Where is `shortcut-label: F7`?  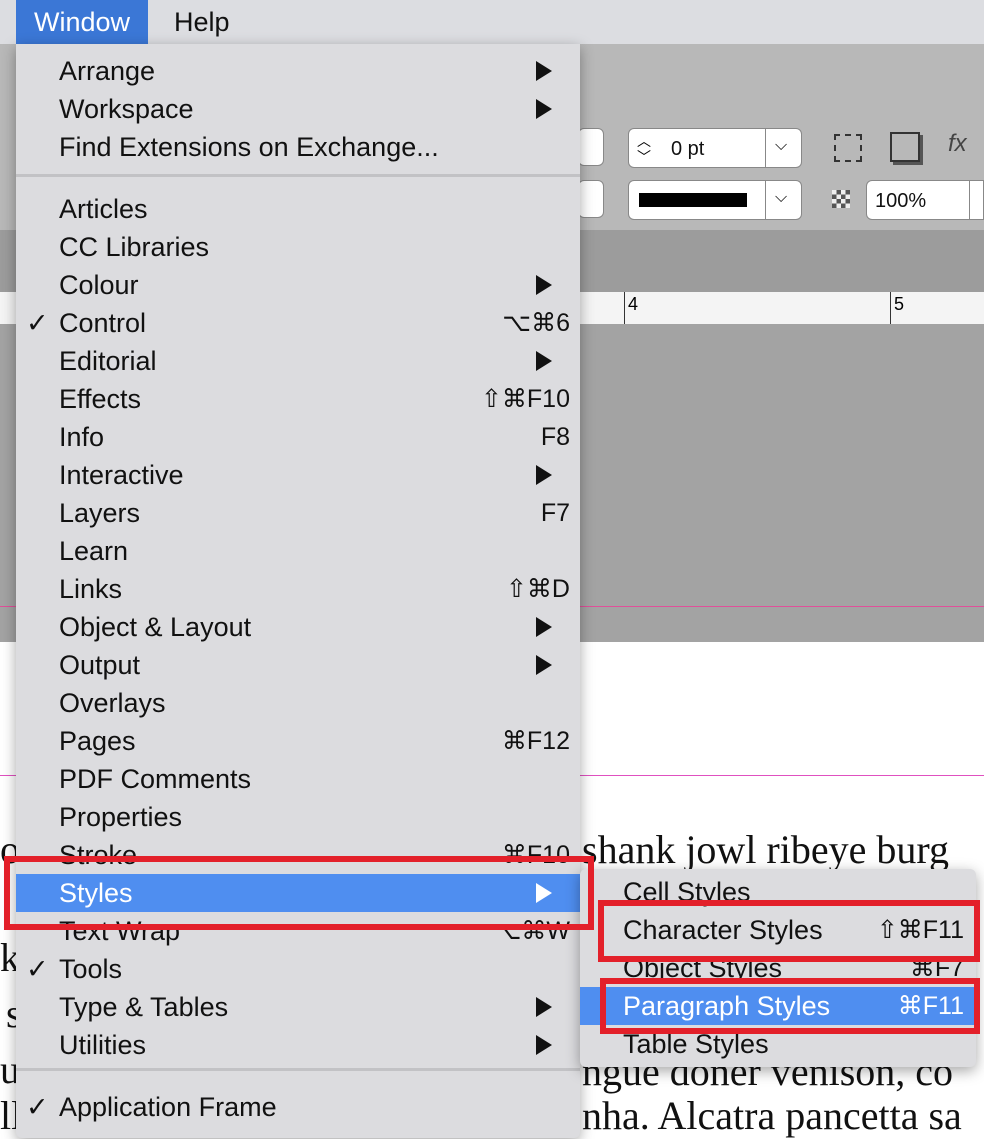
shortcut-label: F7 is located at coordinates (555, 513).